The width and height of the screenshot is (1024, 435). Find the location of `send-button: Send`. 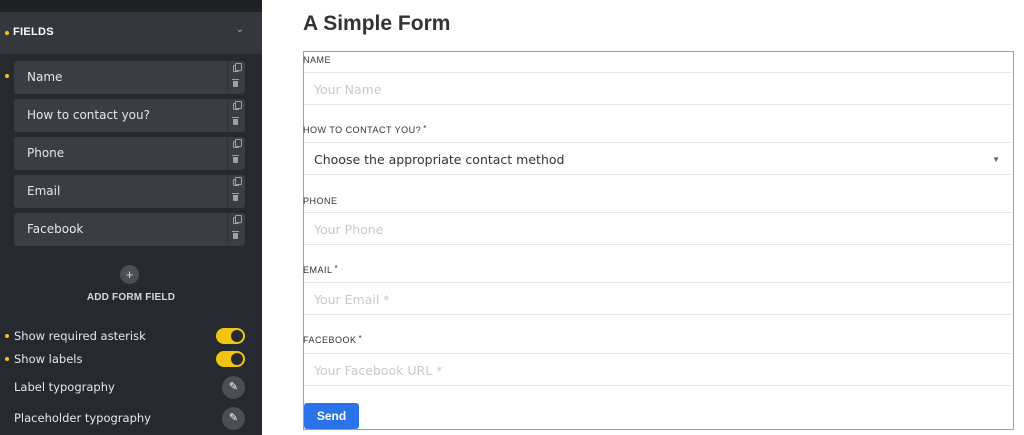

send-button: Send is located at coordinates (331, 416).